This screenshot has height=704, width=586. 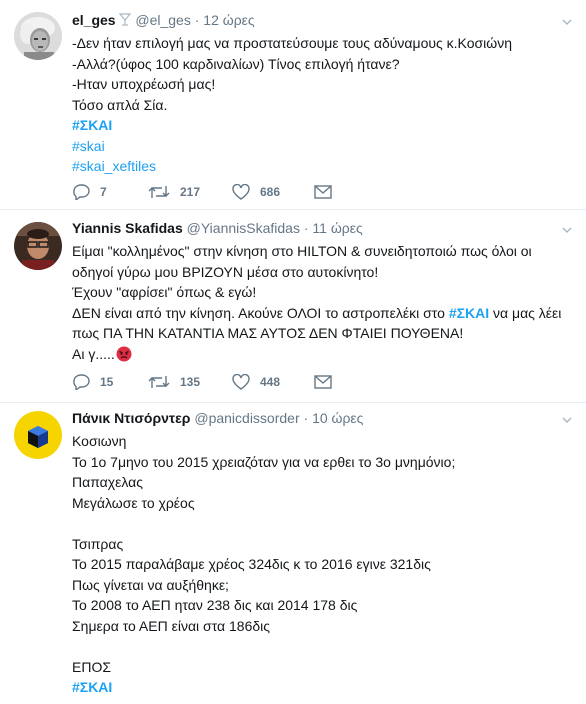 What do you see at coordinates (246, 418) in the screenshot?
I see `author-handle: @panicdissorder` at bounding box center [246, 418].